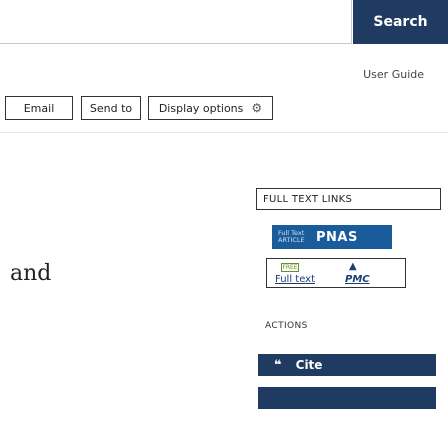 This screenshot has height=448, width=448. Describe the element at coordinates (257, 108) in the screenshot. I see `gear-icon: ⚙` at that location.